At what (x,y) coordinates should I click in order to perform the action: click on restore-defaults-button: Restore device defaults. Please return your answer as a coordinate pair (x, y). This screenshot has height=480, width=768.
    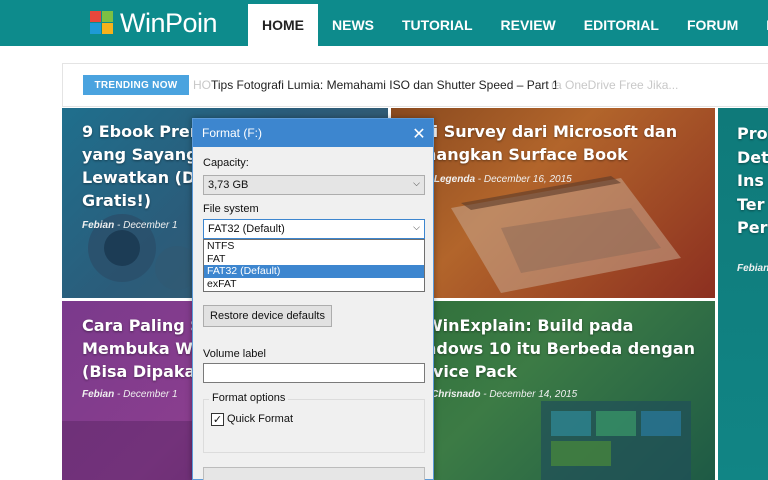
    Looking at the image, I should click on (267, 316).